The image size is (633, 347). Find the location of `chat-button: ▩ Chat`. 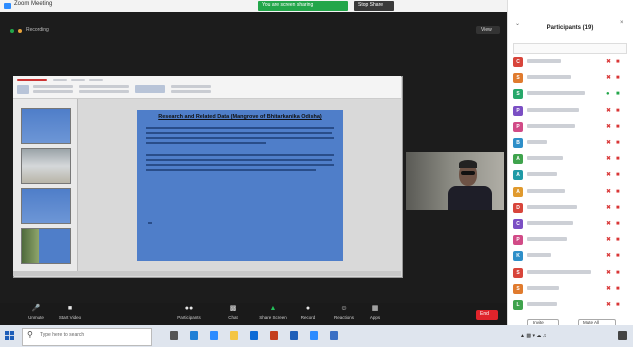

chat-button: ▩ Chat is located at coordinates (233, 312).